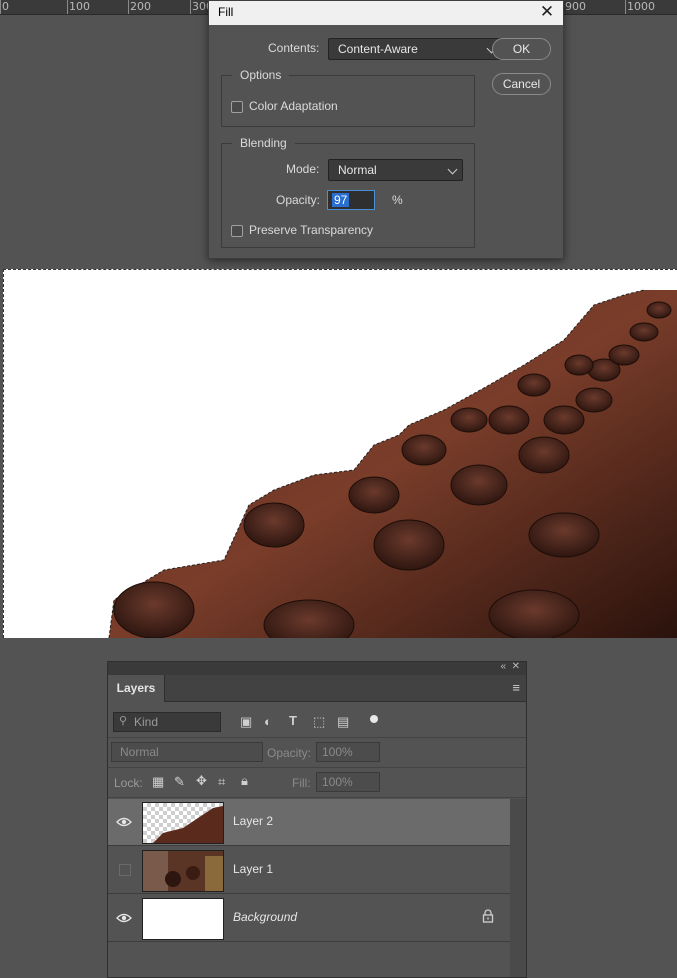 The height and width of the screenshot is (978, 677). What do you see at coordinates (317, 668) in the screenshot?
I see `panel-topbar: « ✕` at bounding box center [317, 668].